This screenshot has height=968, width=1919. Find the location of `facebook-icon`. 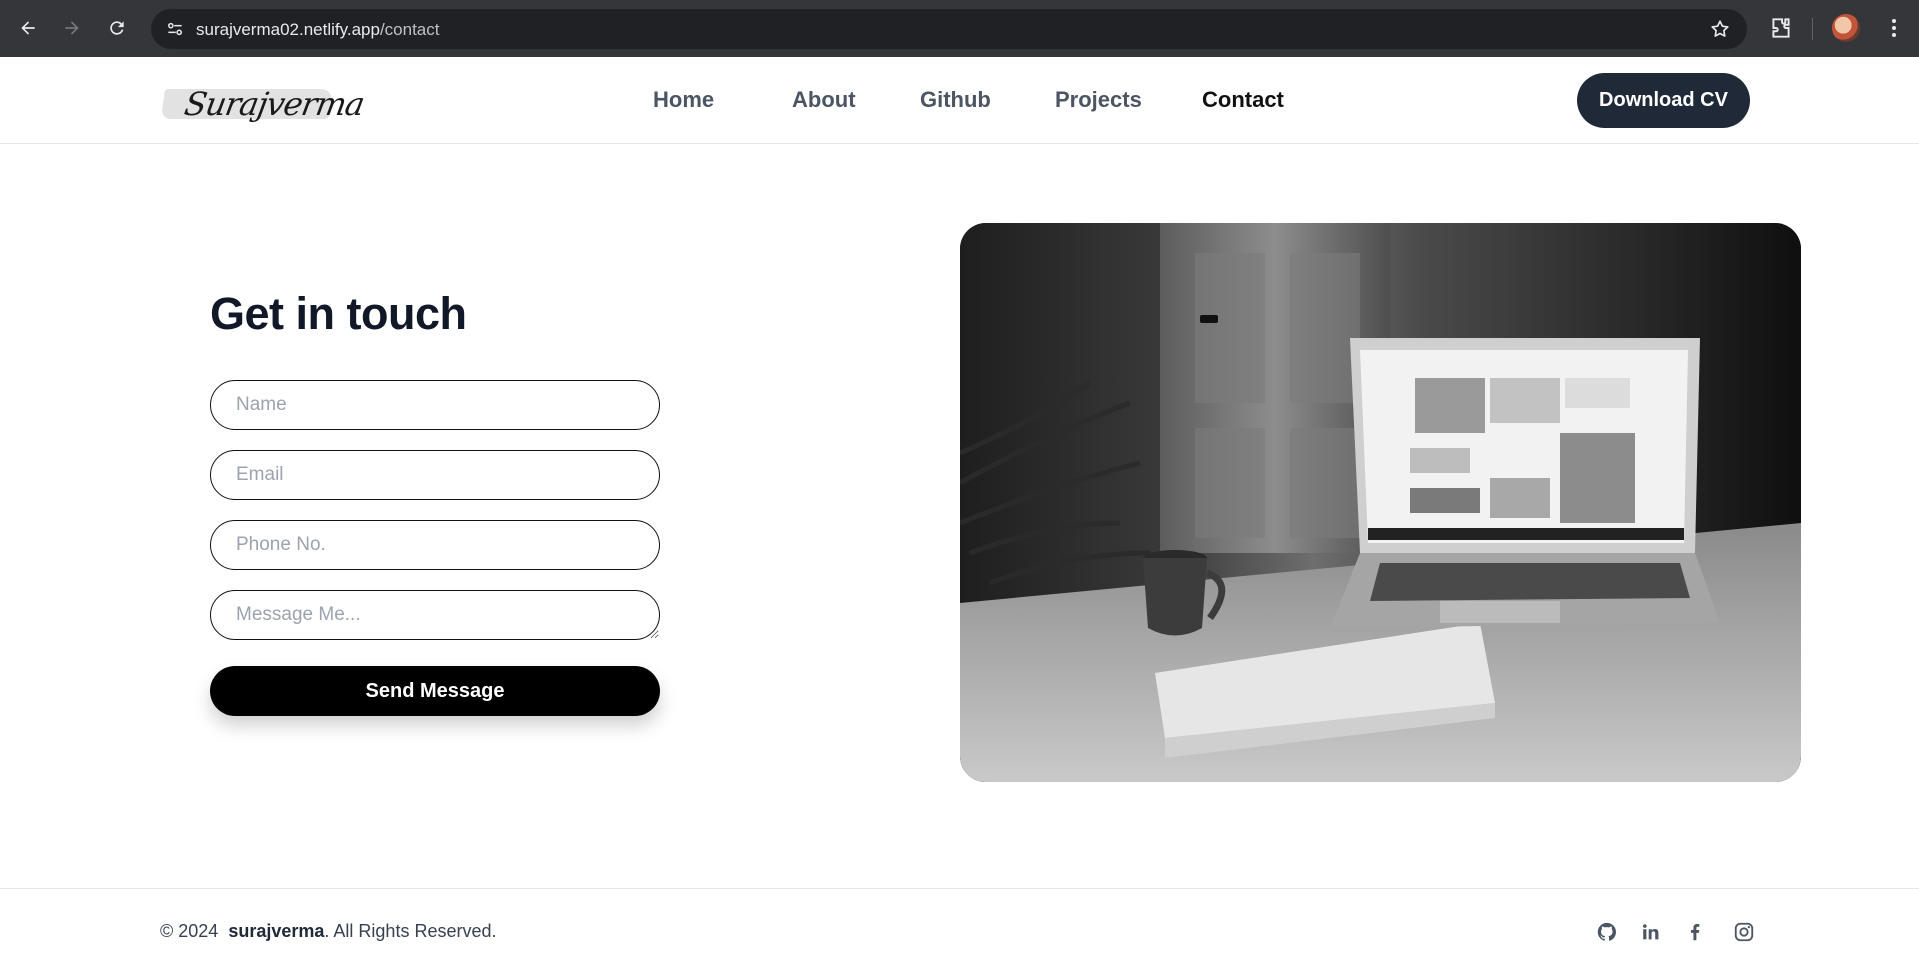

facebook-icon is located at coordinates (1695, 932).